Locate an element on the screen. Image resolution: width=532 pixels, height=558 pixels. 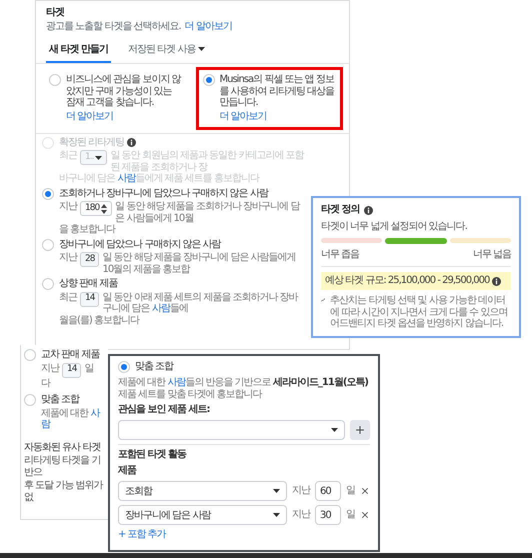
gauge-max-label: 너무 넓음 is located at coordinates (491, 254).